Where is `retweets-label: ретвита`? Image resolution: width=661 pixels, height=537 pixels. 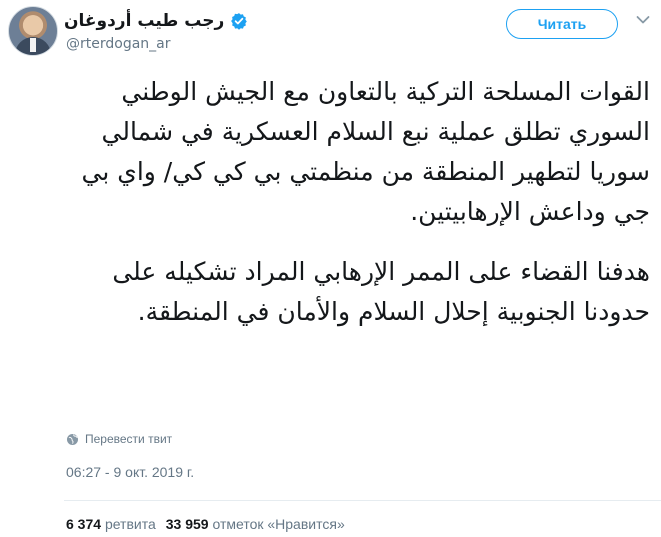 retweets-label: ретвита is located at coordinates (130, 524).